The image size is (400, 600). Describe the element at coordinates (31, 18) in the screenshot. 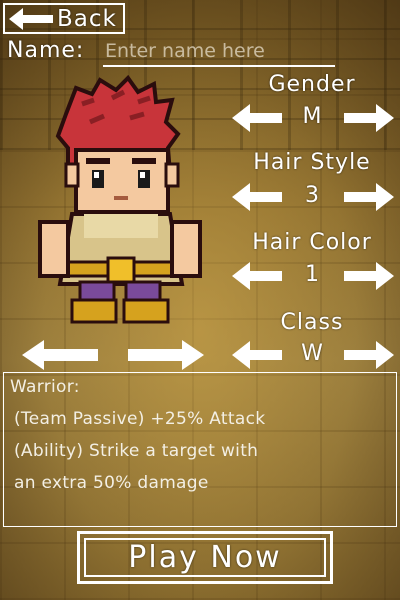

I see `arrow-left-icon` at that location.